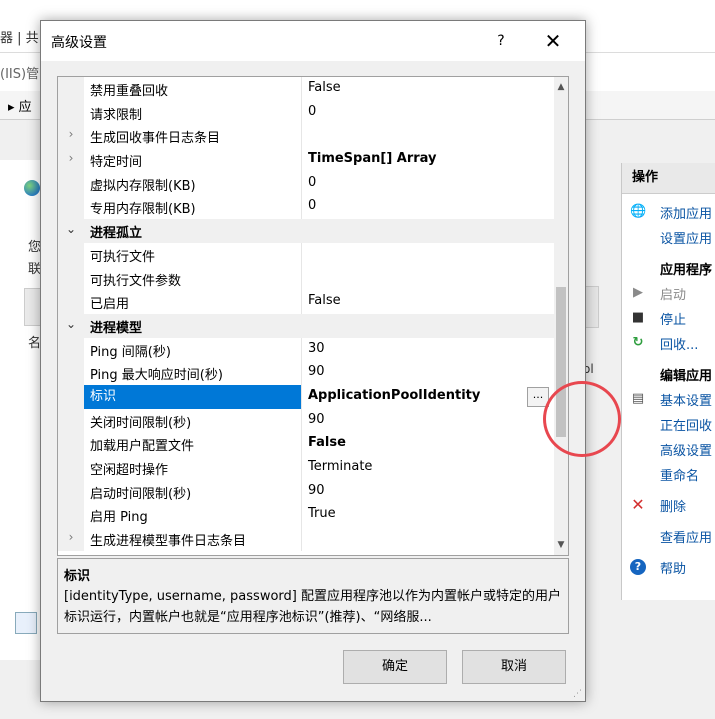 Image resolution: width=715 pixels, height=719 pixels. Describe the element at coordinates (116, 234) in the screenshot. I see `property-name: 进程孤立` at that location.